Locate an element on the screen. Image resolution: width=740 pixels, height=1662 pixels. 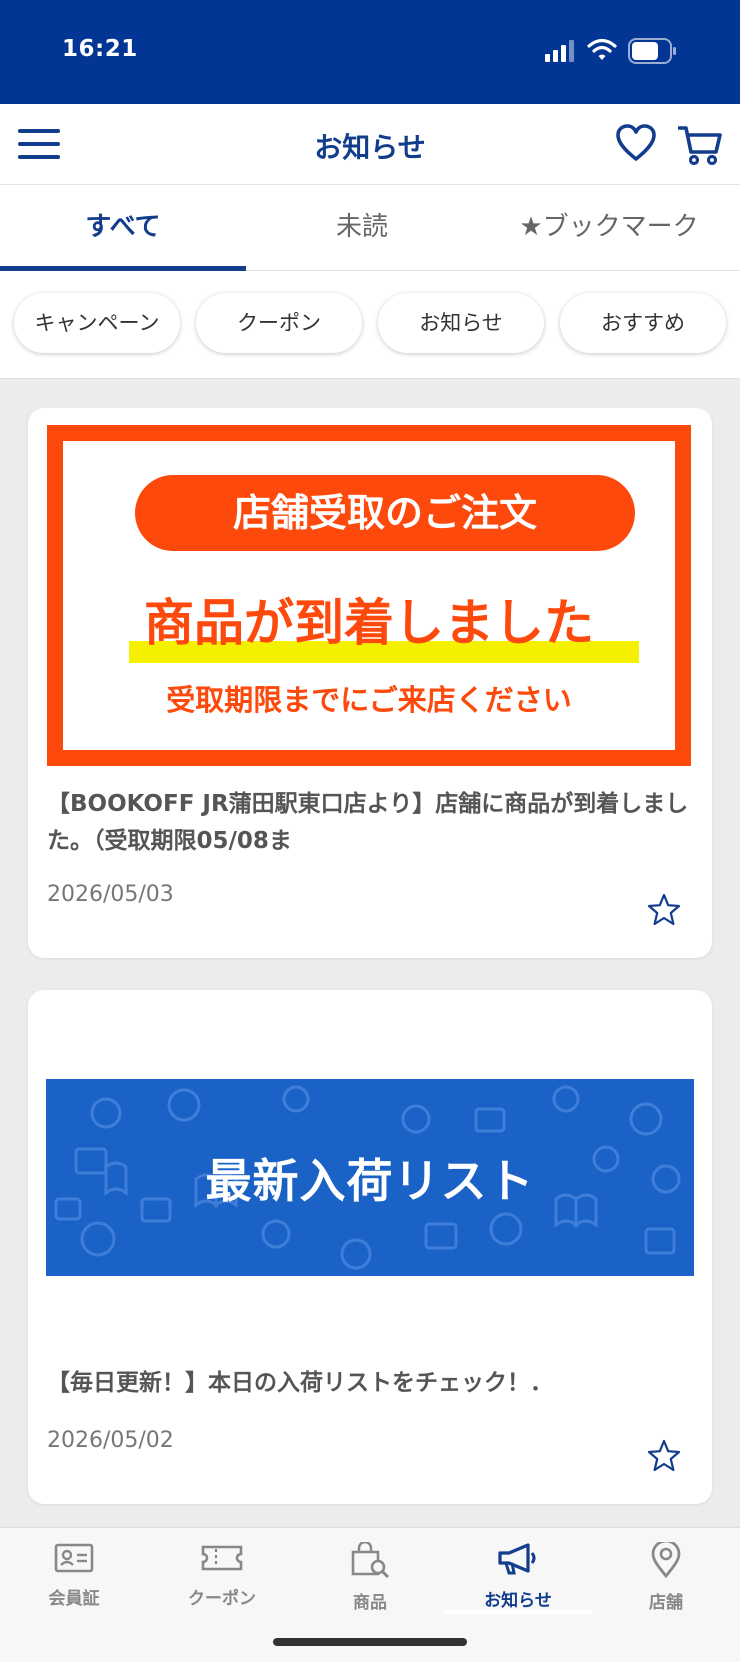
location-pin-icon is located at coordinates (666, 1559).